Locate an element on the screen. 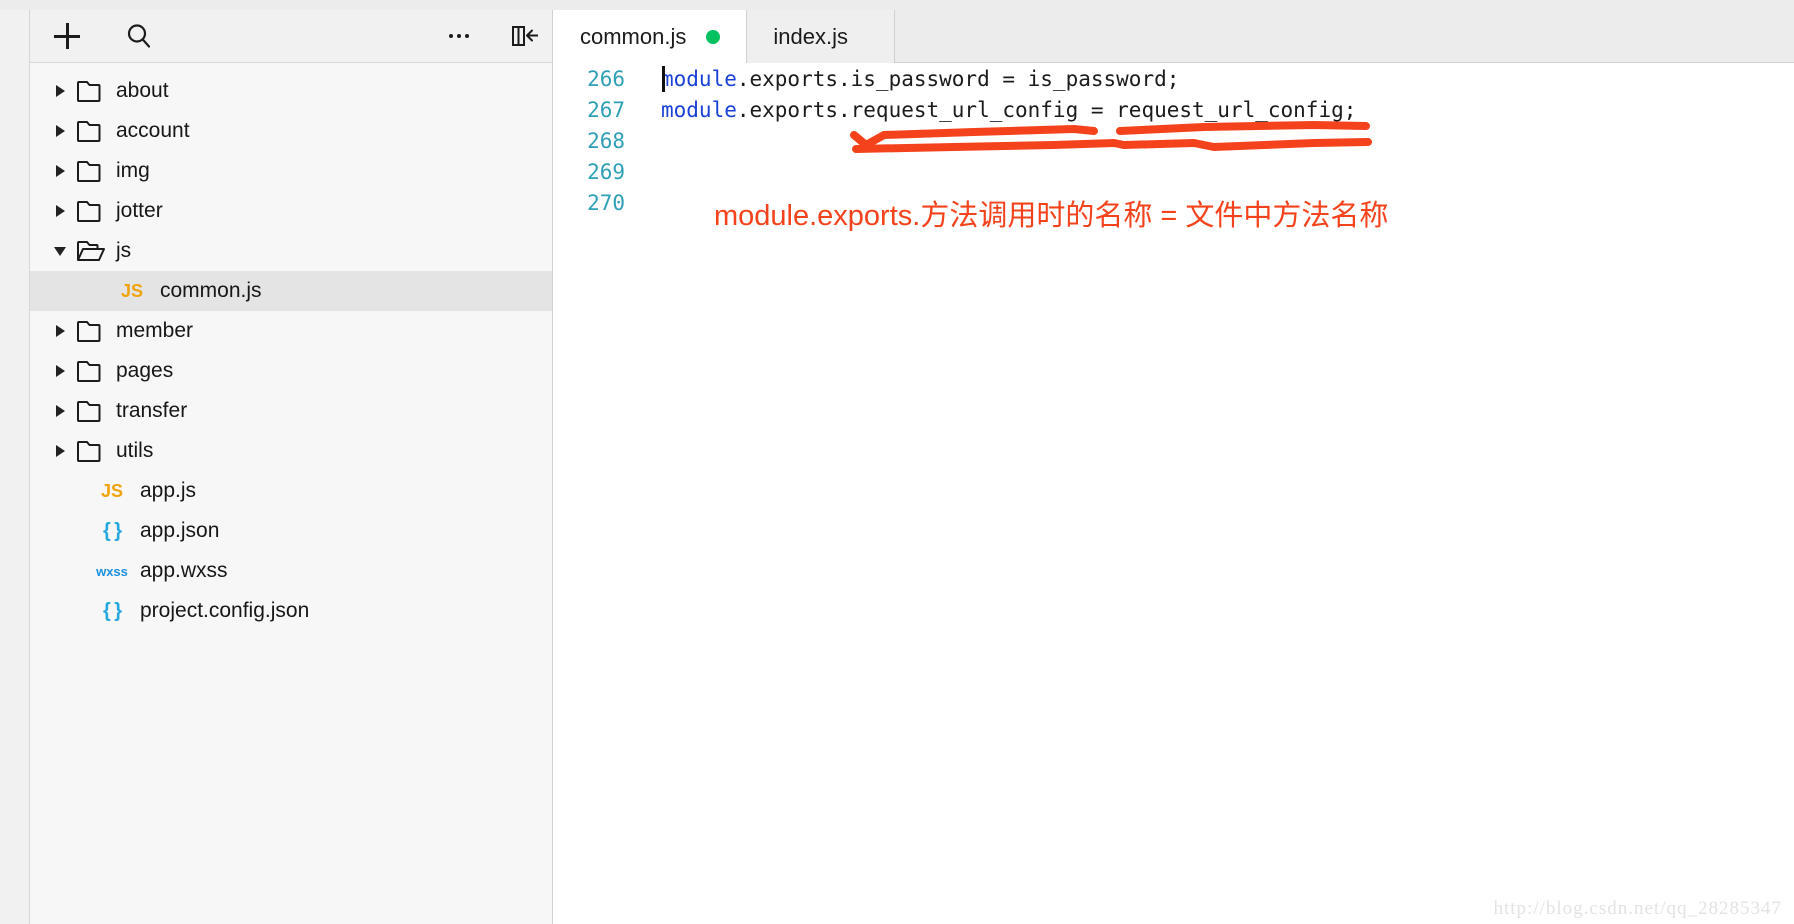 The image size is (1794, 924). chevron-down-icon is located at coordinates (60, 251).